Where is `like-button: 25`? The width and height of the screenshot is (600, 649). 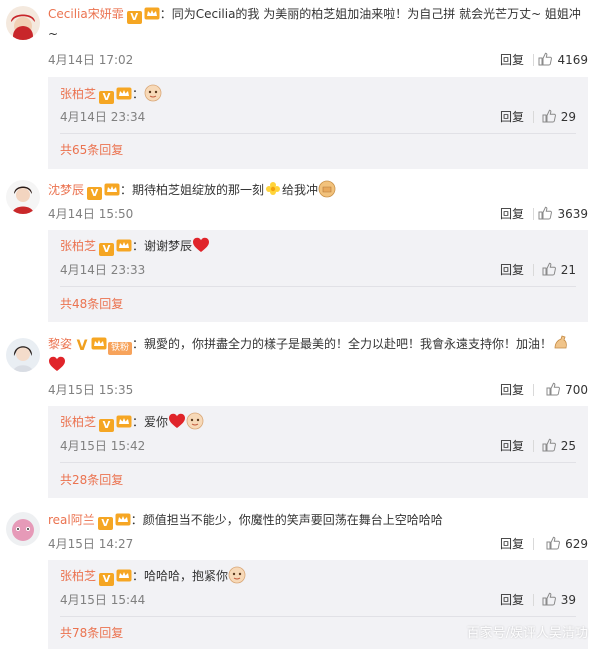
like-button: 25 is located at coordinates (559, 446).